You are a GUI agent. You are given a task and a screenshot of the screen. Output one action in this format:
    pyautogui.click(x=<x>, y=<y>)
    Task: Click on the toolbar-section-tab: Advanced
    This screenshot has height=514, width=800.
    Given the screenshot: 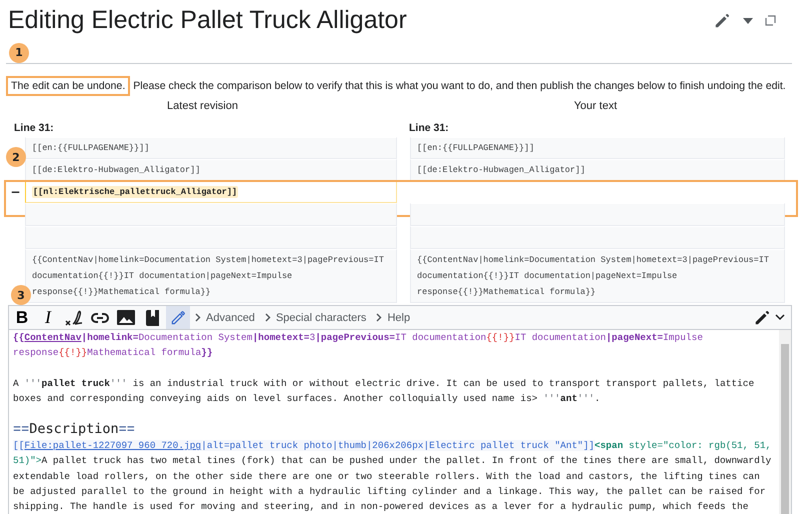 What is the action you would take?
    pyautogui.click(x=226, y=317)
    